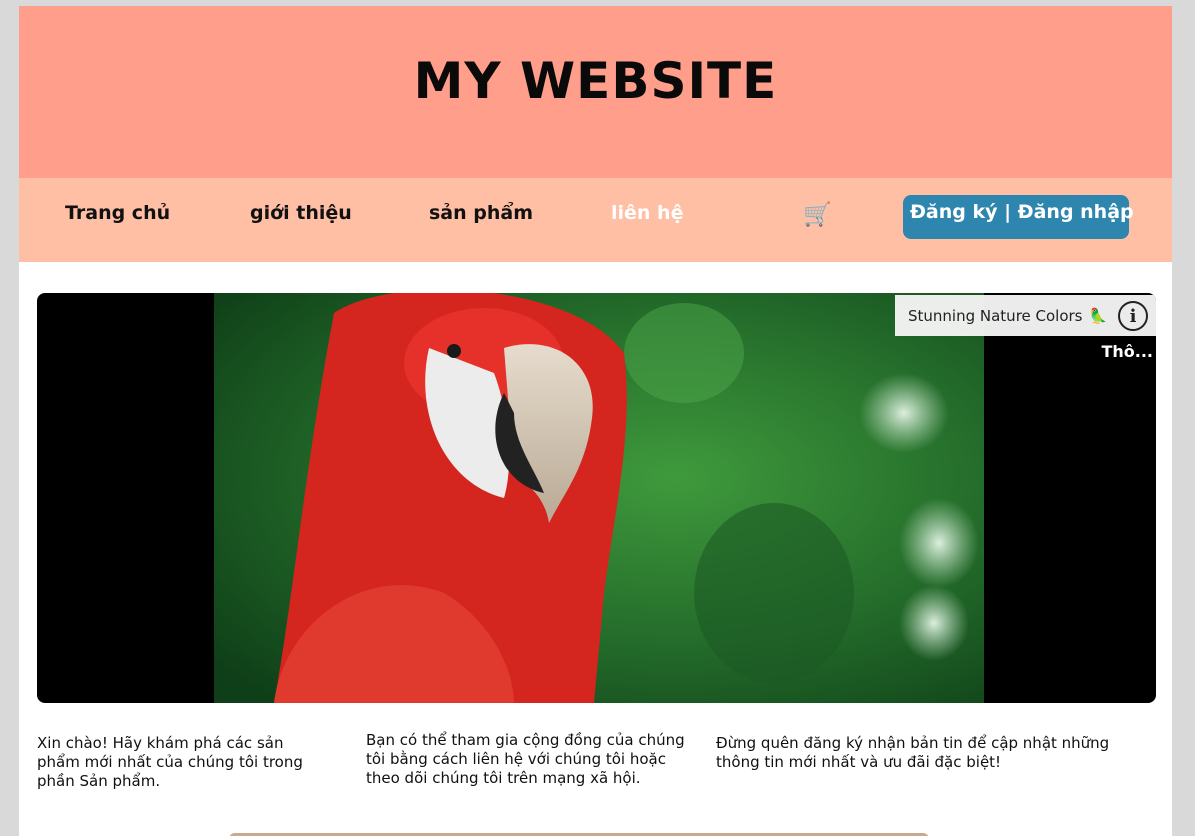  Describe the element at coordinates (995, 316) in the screenshot. I see `video-title: Stunning Nature Colors` at that location.